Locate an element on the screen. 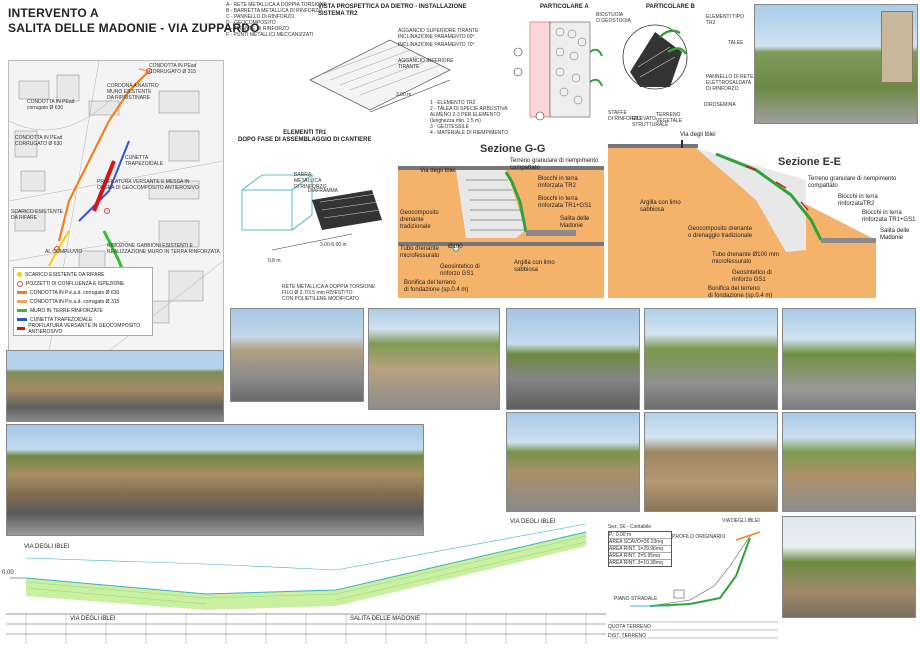 Image resolution: width=920 pixels, height=649 pixels. sezione-gg-title: Sezione G-G is located at coordinates (513, 149).